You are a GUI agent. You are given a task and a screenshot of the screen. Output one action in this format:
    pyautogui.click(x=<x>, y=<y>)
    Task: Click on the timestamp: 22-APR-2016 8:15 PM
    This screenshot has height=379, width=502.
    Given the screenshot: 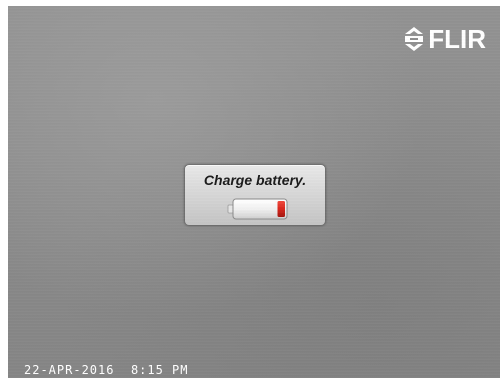 What is the action you would take?
    pyautogui.click(x=106, y=370)
    